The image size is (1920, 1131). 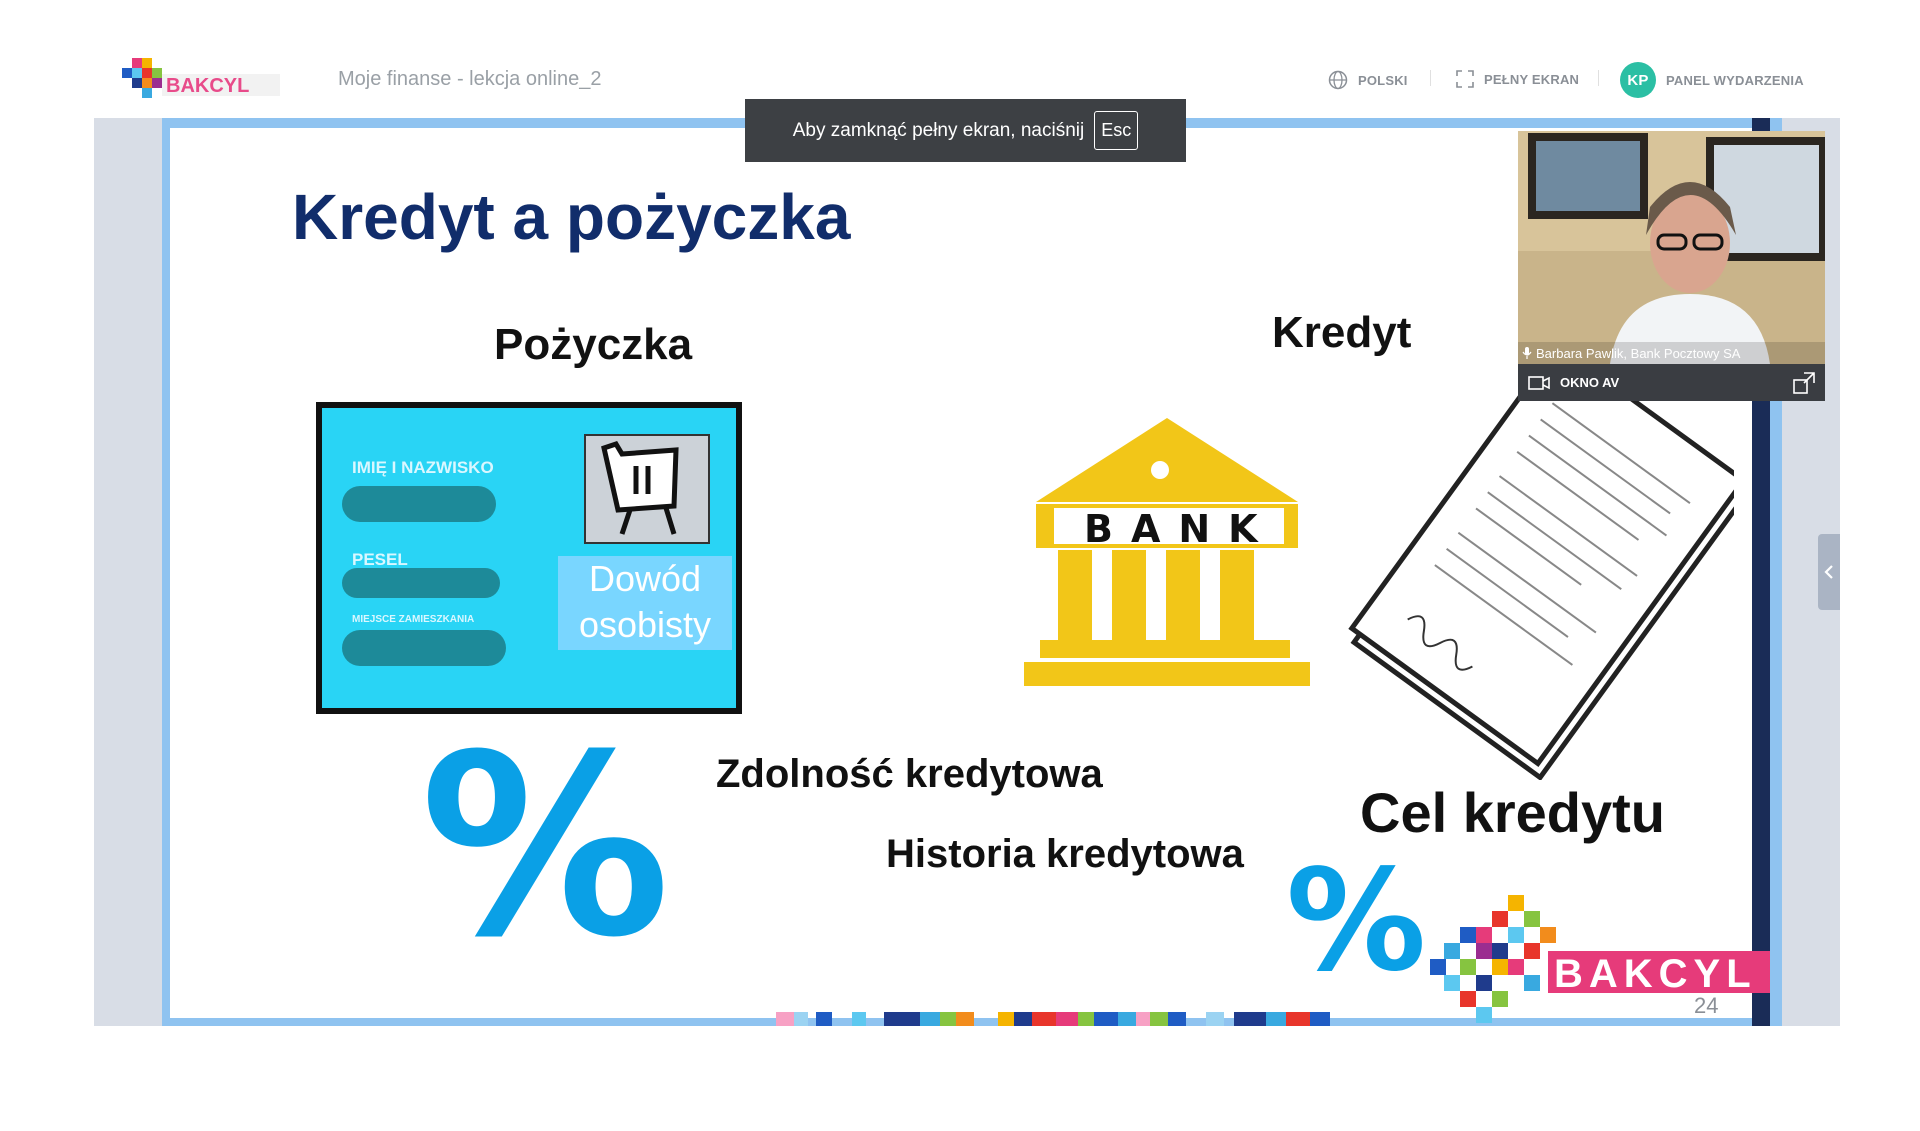 I want to click on portrait-icon, so click(x=640, y=487).